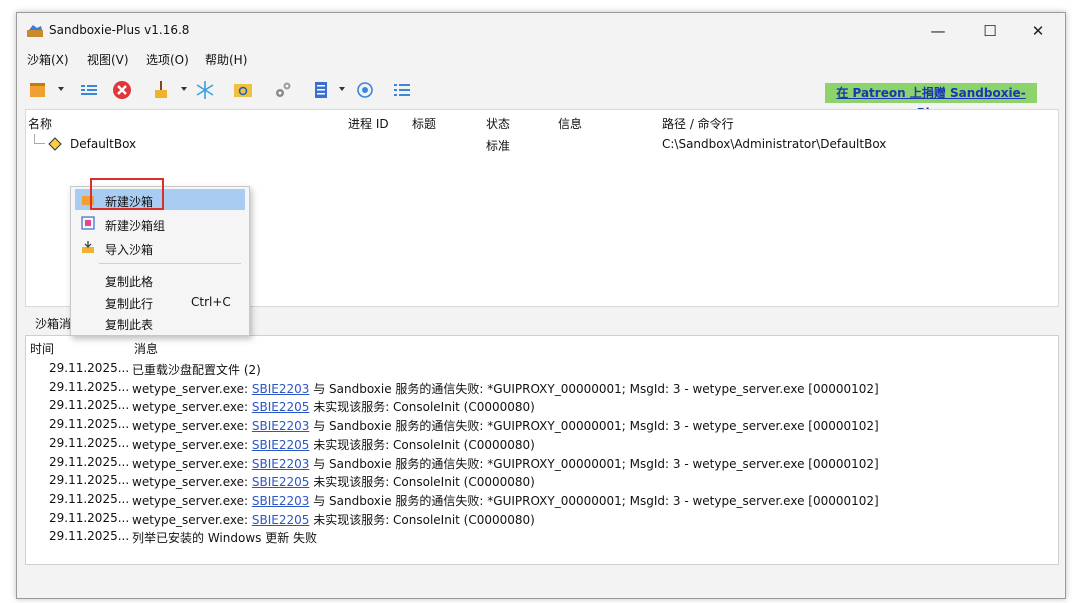 The height and width of the screenshot is (603, 1080). I want to click on target-icon, so click(365, 90).